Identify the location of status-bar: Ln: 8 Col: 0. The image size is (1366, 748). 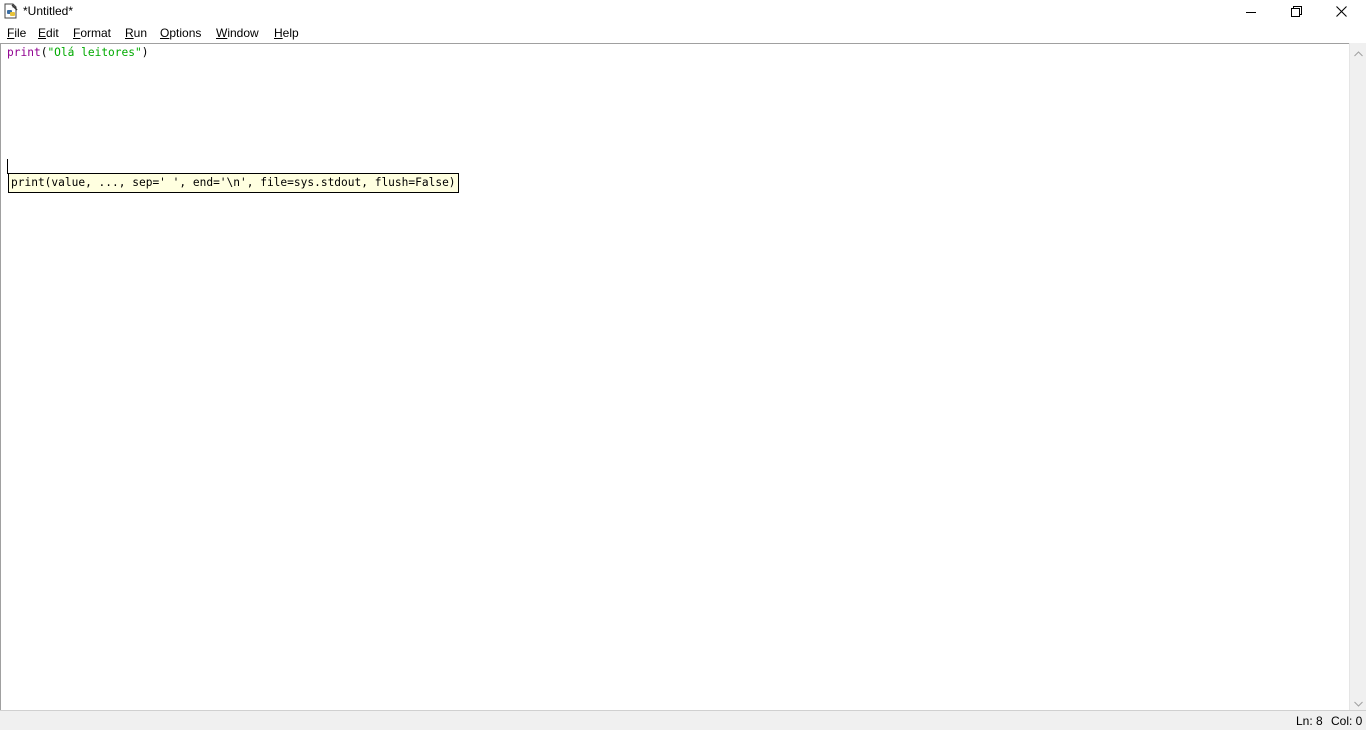
(683, 720).